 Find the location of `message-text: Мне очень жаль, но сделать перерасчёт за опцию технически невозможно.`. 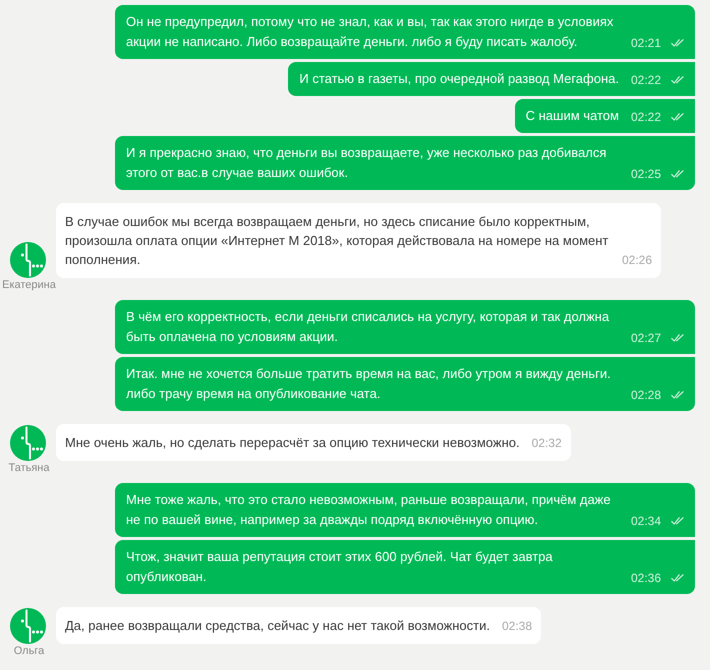

message-text: Мне очень жаль, но сделать перерасчёт за опцию технически невозможно. is located at coordinates (292, 443).